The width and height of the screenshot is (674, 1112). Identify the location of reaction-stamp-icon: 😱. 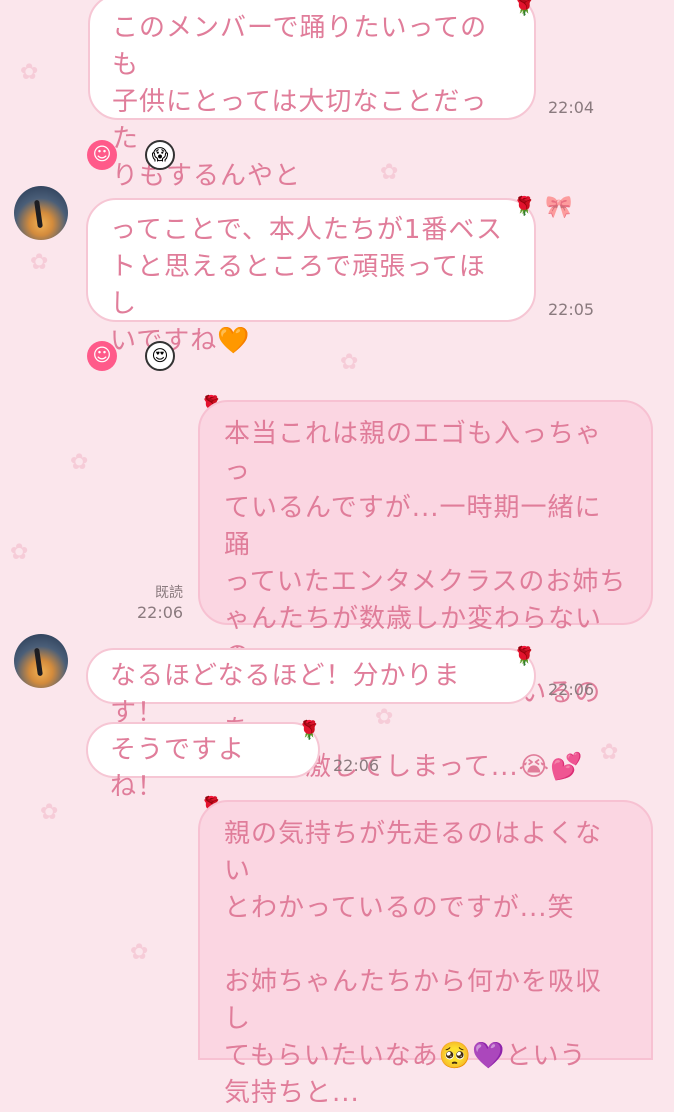
(160, 155).